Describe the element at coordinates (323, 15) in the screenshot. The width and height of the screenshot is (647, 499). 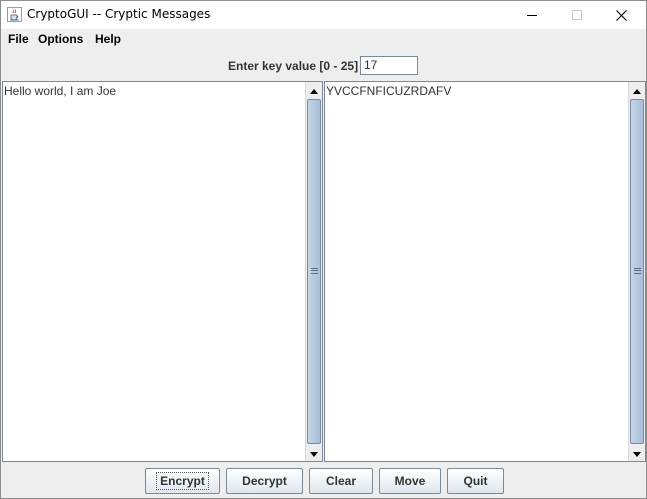
I see `title-bar: CryptoGUI -- Cryptic Messages` at that location.